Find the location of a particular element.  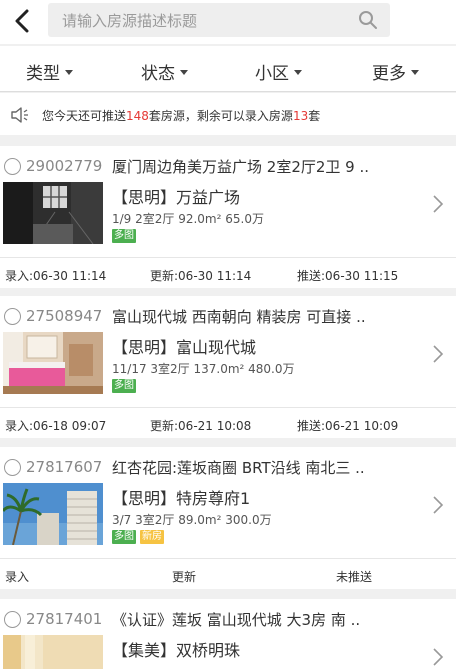

notice-pre: 您今天还可推送 is located at coordinates (84, 116).